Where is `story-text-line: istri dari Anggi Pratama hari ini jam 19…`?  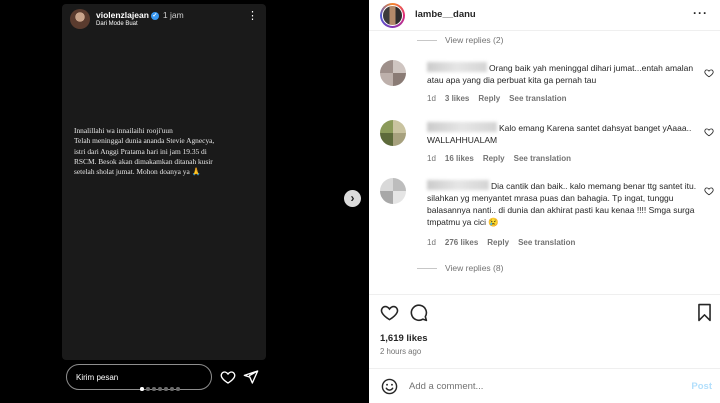
story-text-line: istri dari Anggi Pratama hari ini jam 19… is located at coordinates (140, 151).